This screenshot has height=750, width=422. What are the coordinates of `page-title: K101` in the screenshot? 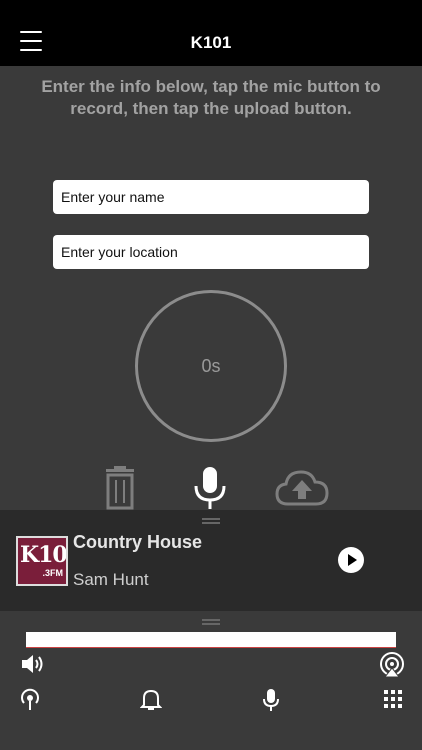 It's located at (211, 42).